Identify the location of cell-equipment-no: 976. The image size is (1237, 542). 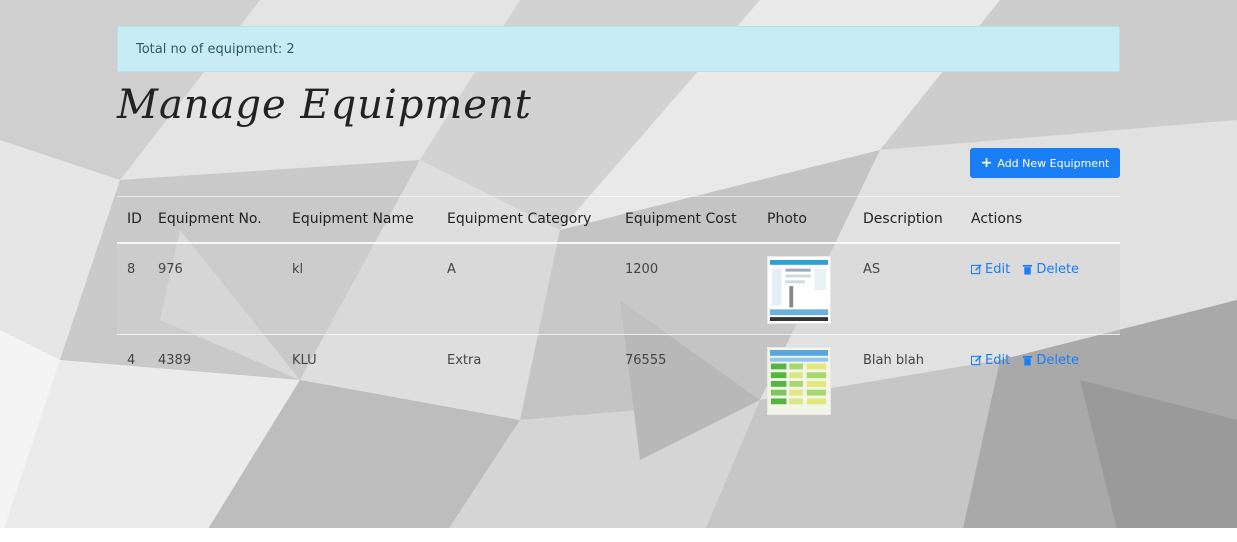
(170, 269).